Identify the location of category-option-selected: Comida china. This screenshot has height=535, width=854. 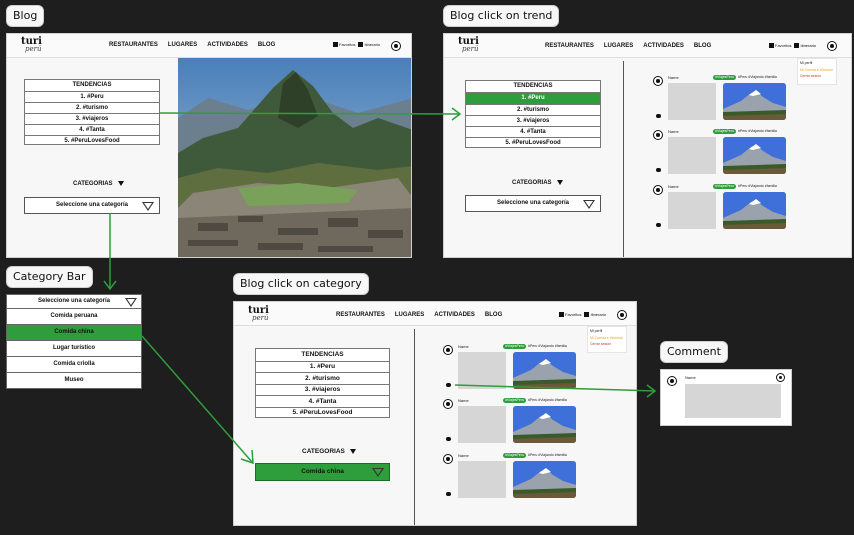
(74, 333).